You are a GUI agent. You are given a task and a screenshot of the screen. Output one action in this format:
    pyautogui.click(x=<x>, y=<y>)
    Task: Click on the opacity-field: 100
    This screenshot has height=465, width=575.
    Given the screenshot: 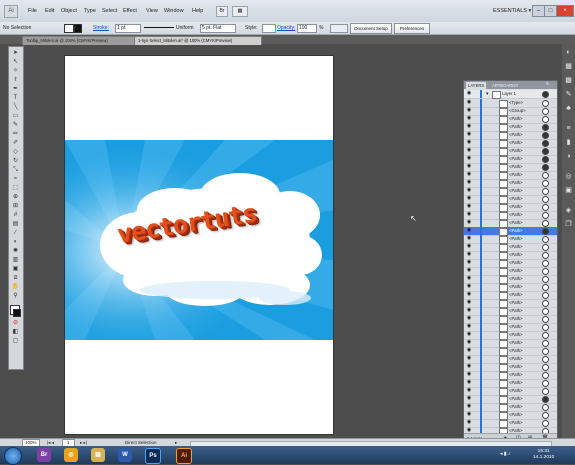 What is the action you would take?
    pyautogui.click(x=307, y=28)
    